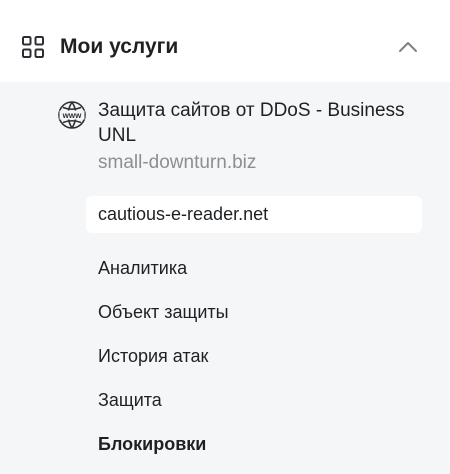 The height and width of the screenshot is (474, 450). I want to click on chevron-up-icon, so click(408, 47).